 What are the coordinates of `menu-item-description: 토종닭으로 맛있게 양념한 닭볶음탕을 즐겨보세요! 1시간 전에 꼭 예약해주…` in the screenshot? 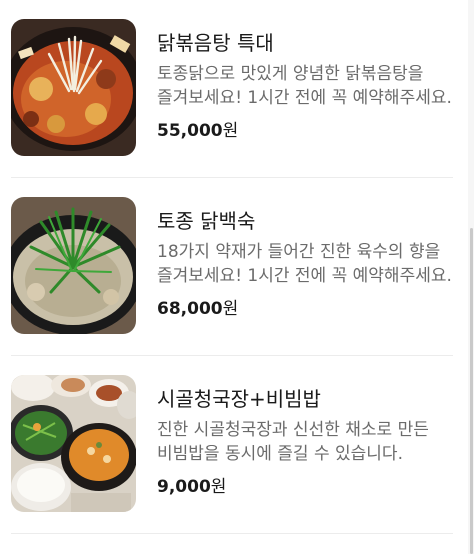 It's located at (304, 86).